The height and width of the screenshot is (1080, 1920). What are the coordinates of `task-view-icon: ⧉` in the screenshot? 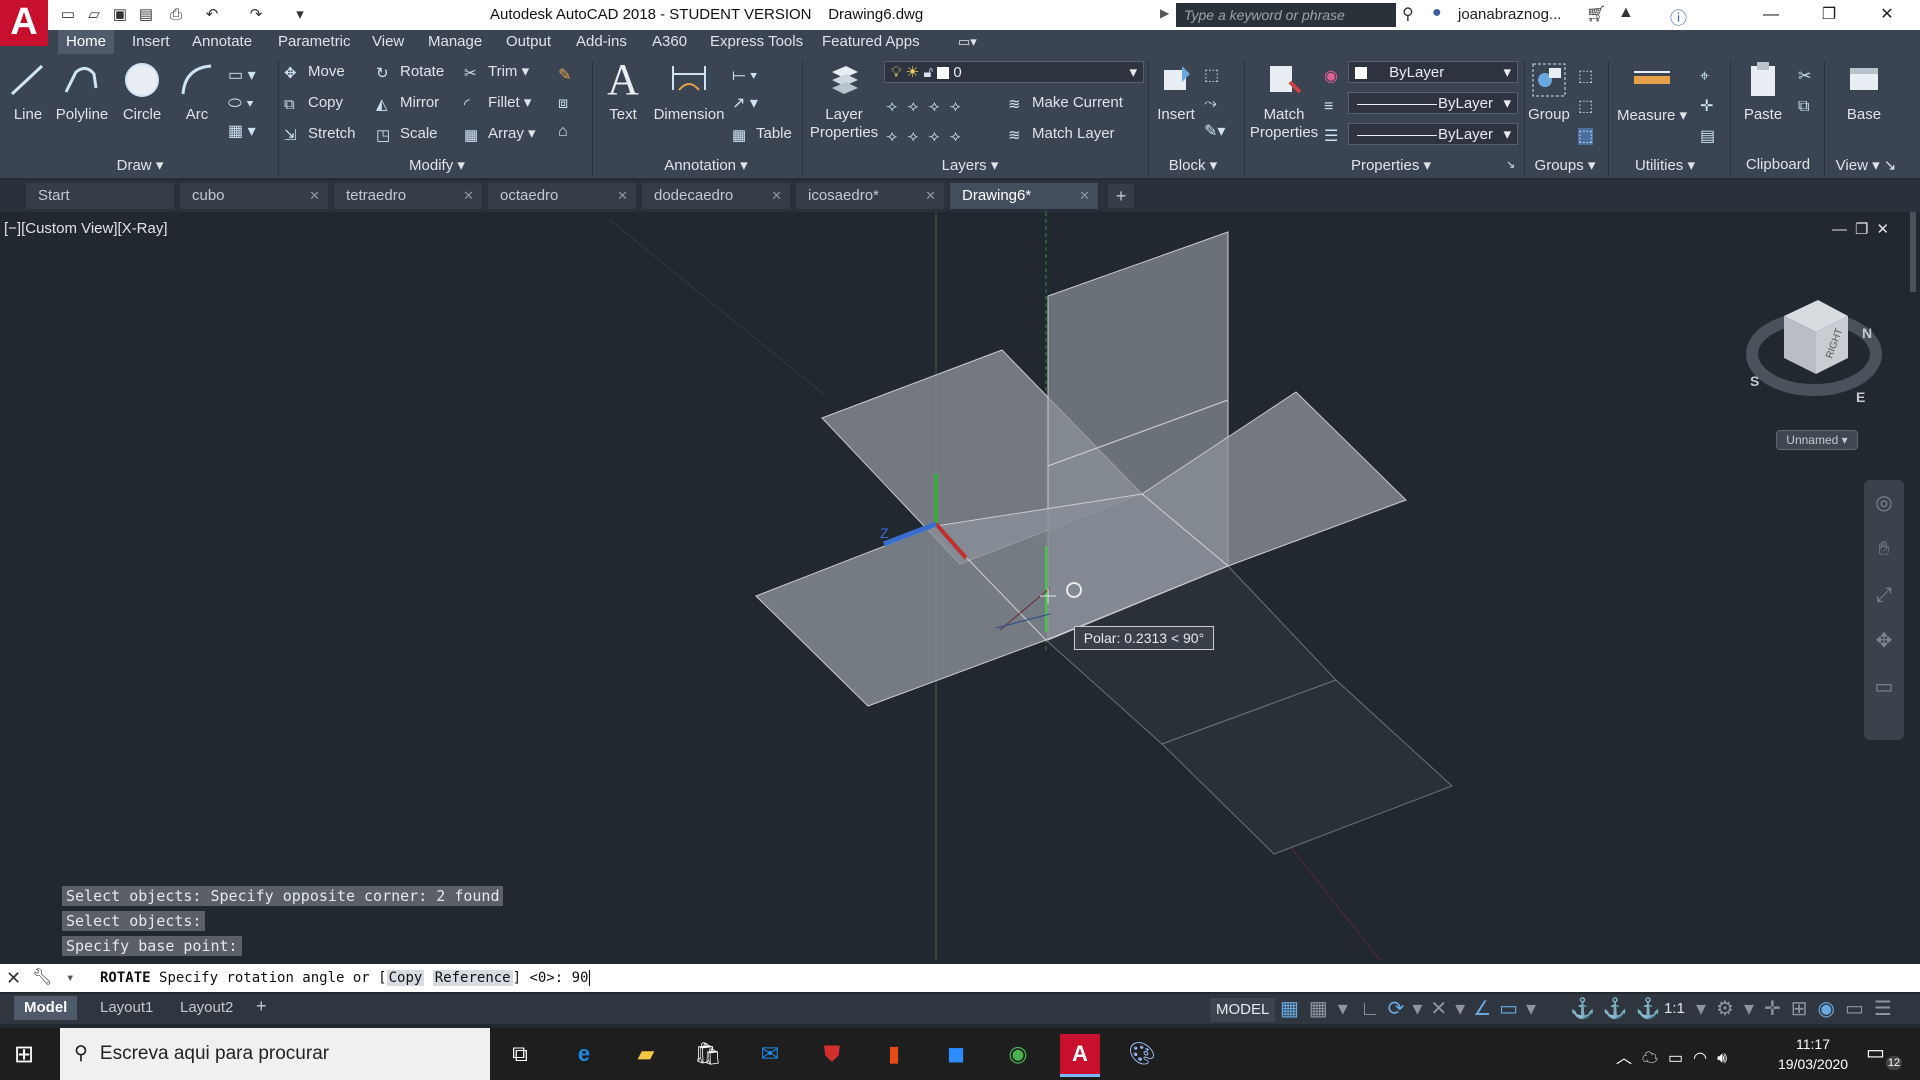 It's located at (520, 1054).